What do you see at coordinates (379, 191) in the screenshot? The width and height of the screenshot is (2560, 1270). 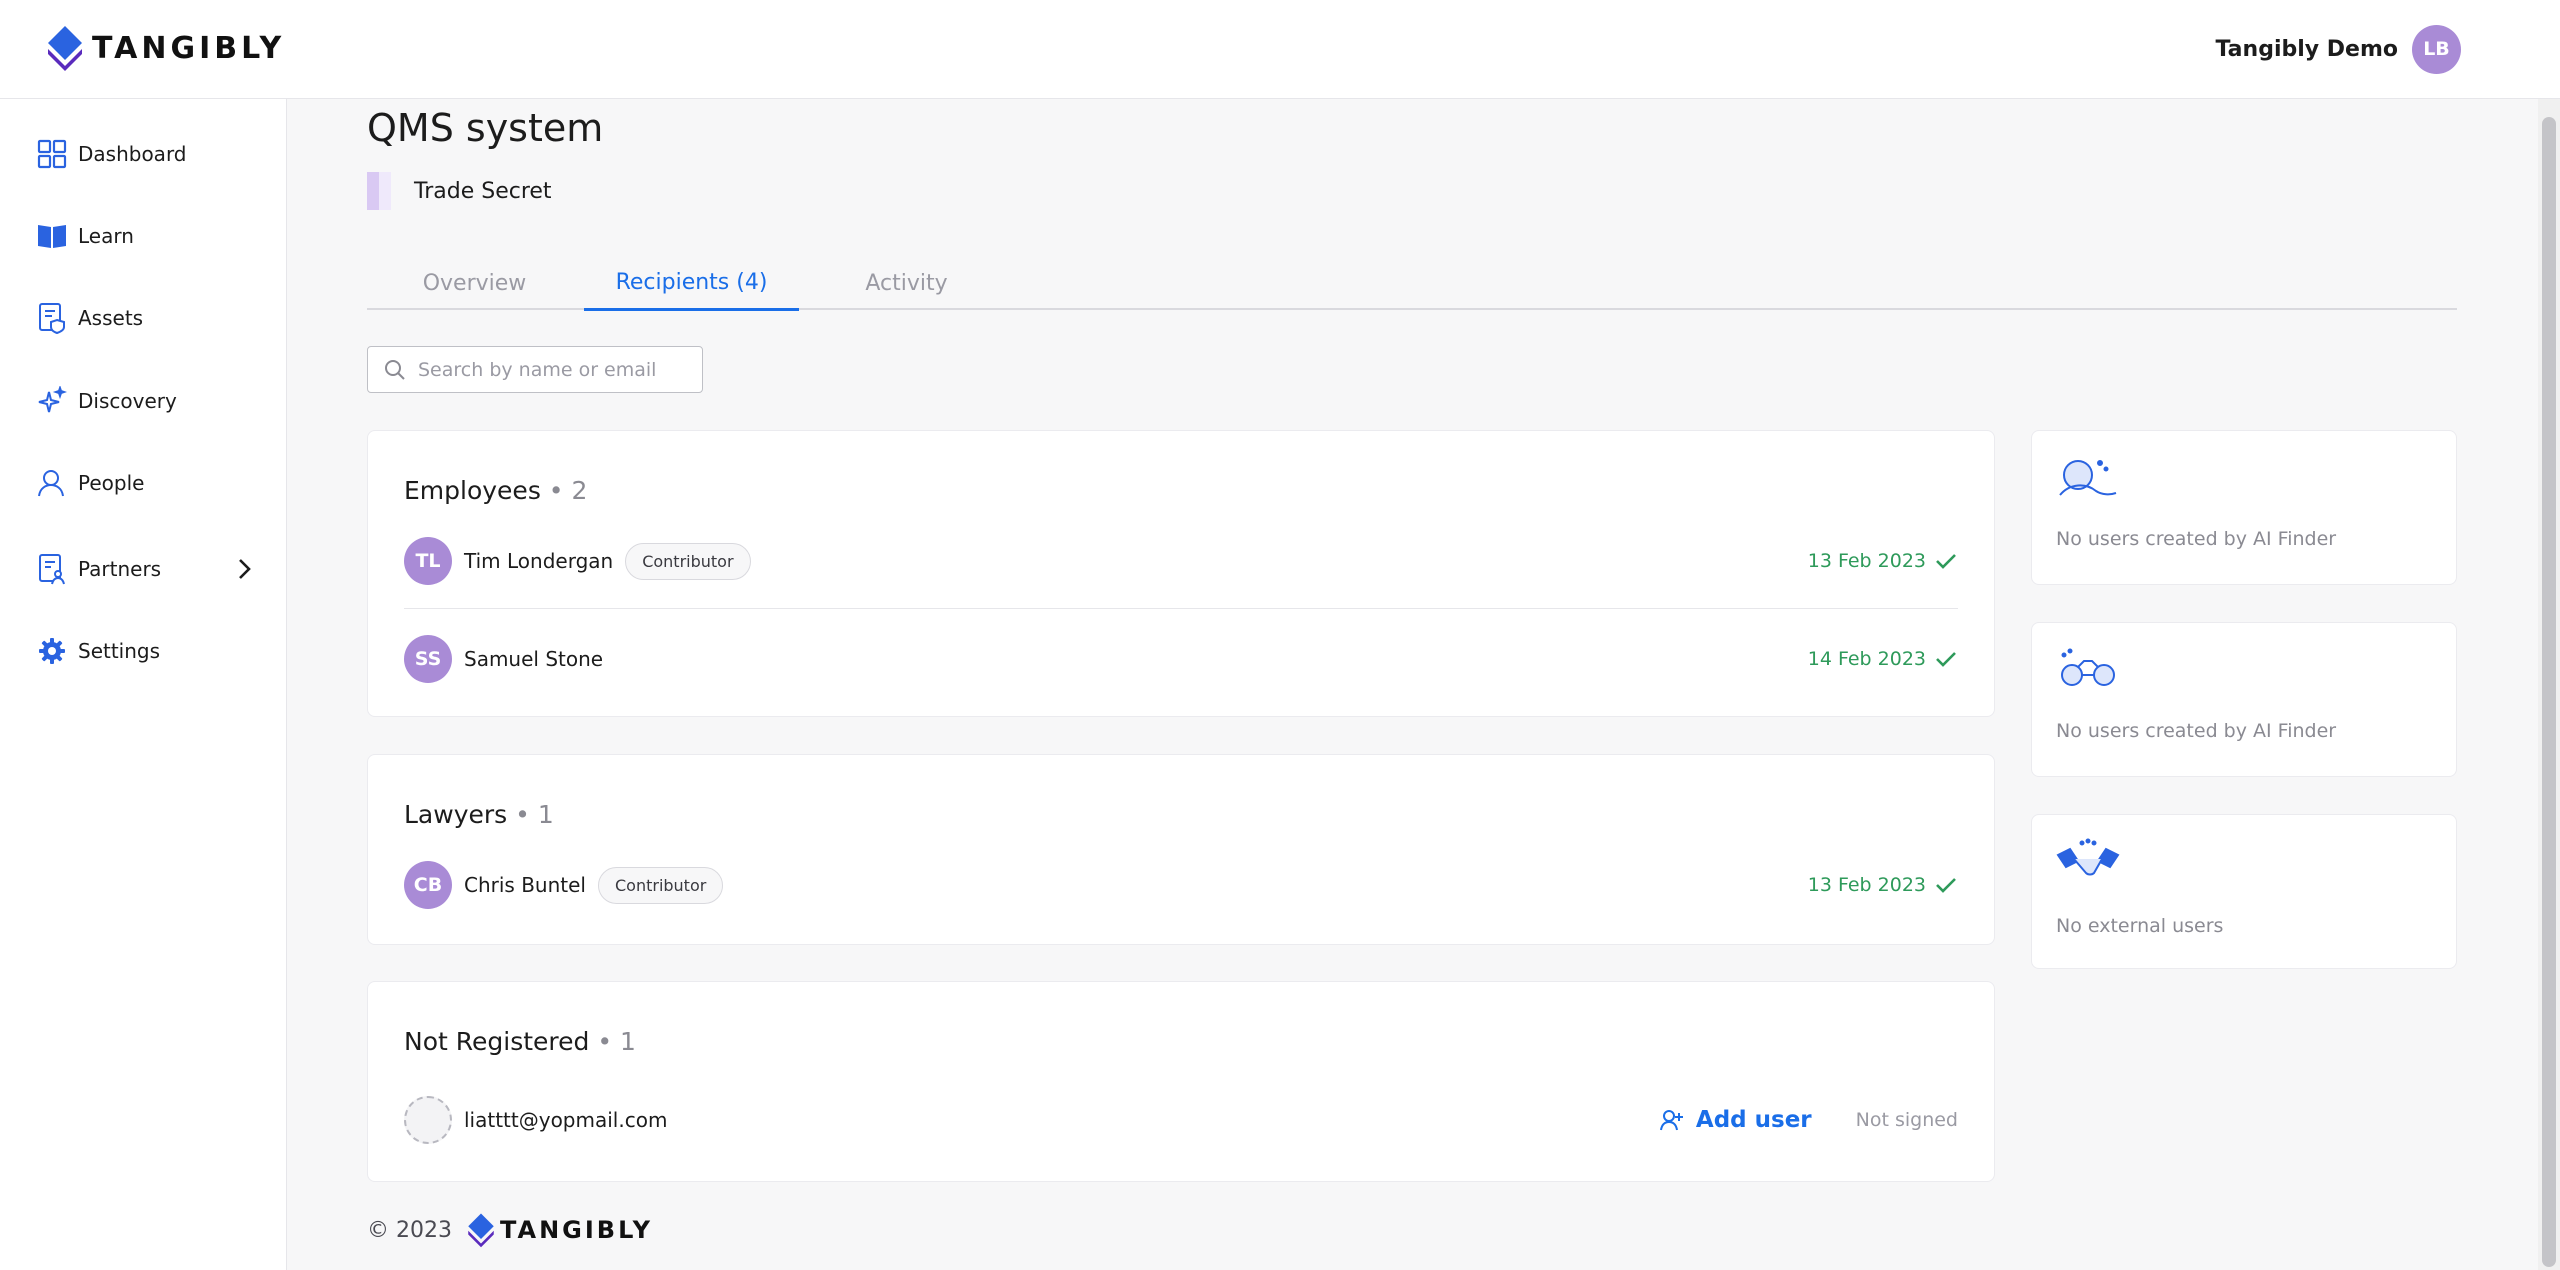 I see `asset-type-swatch` at bounding box center [379, 191].